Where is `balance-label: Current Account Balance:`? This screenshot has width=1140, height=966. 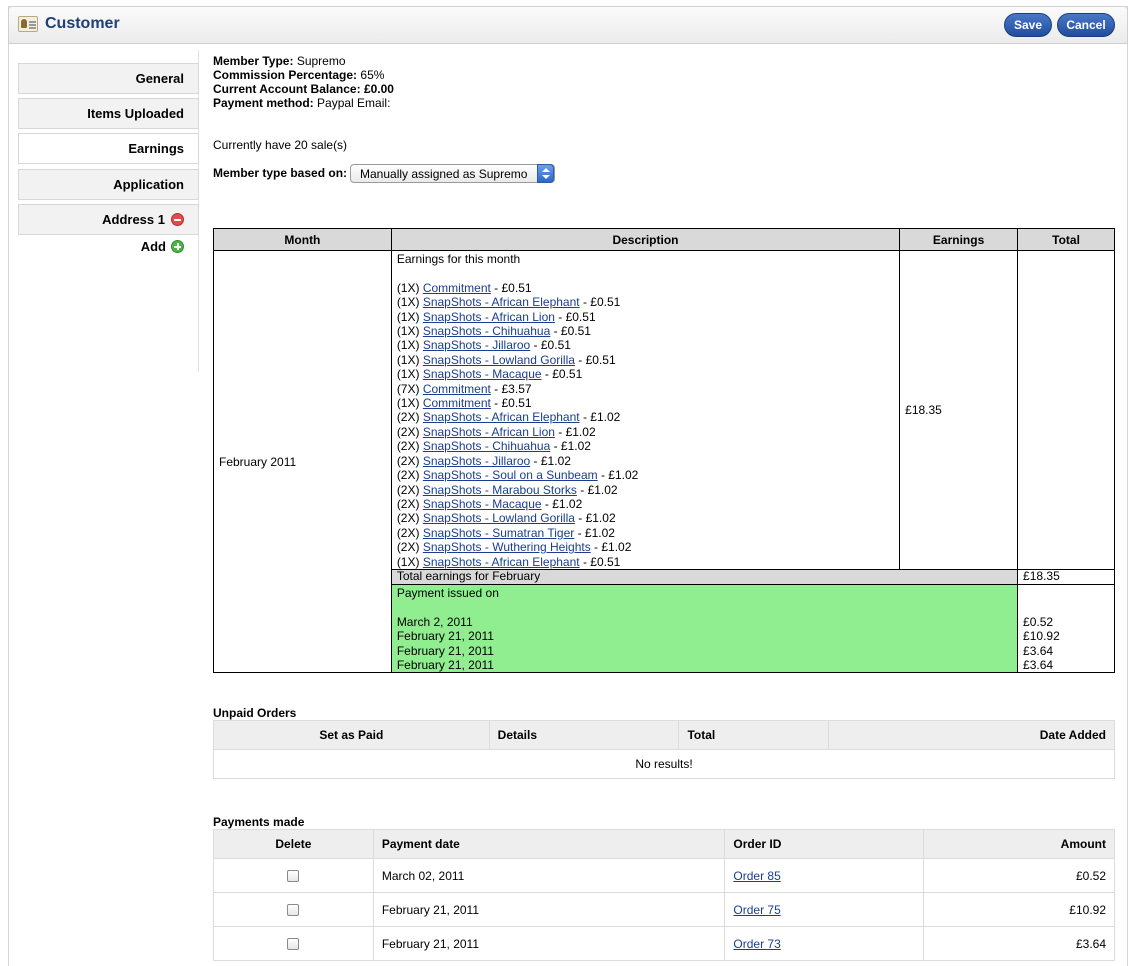
balance-label: Current Account Balance: is located at coordinates (287, 89).